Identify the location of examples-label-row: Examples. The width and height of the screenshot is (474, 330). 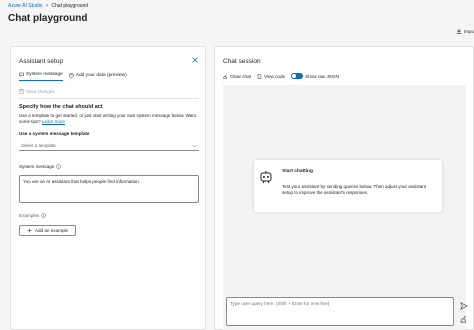
(32, 215).